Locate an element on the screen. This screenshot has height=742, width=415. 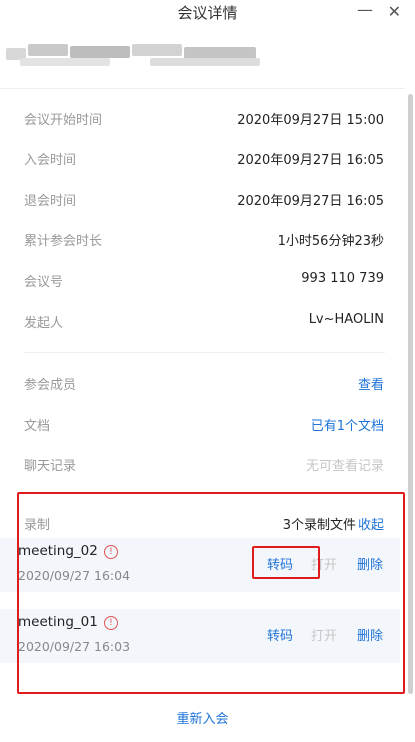
info-row-meeting-id: 会议号 993 110 739 is located at coordinates (204, 281).